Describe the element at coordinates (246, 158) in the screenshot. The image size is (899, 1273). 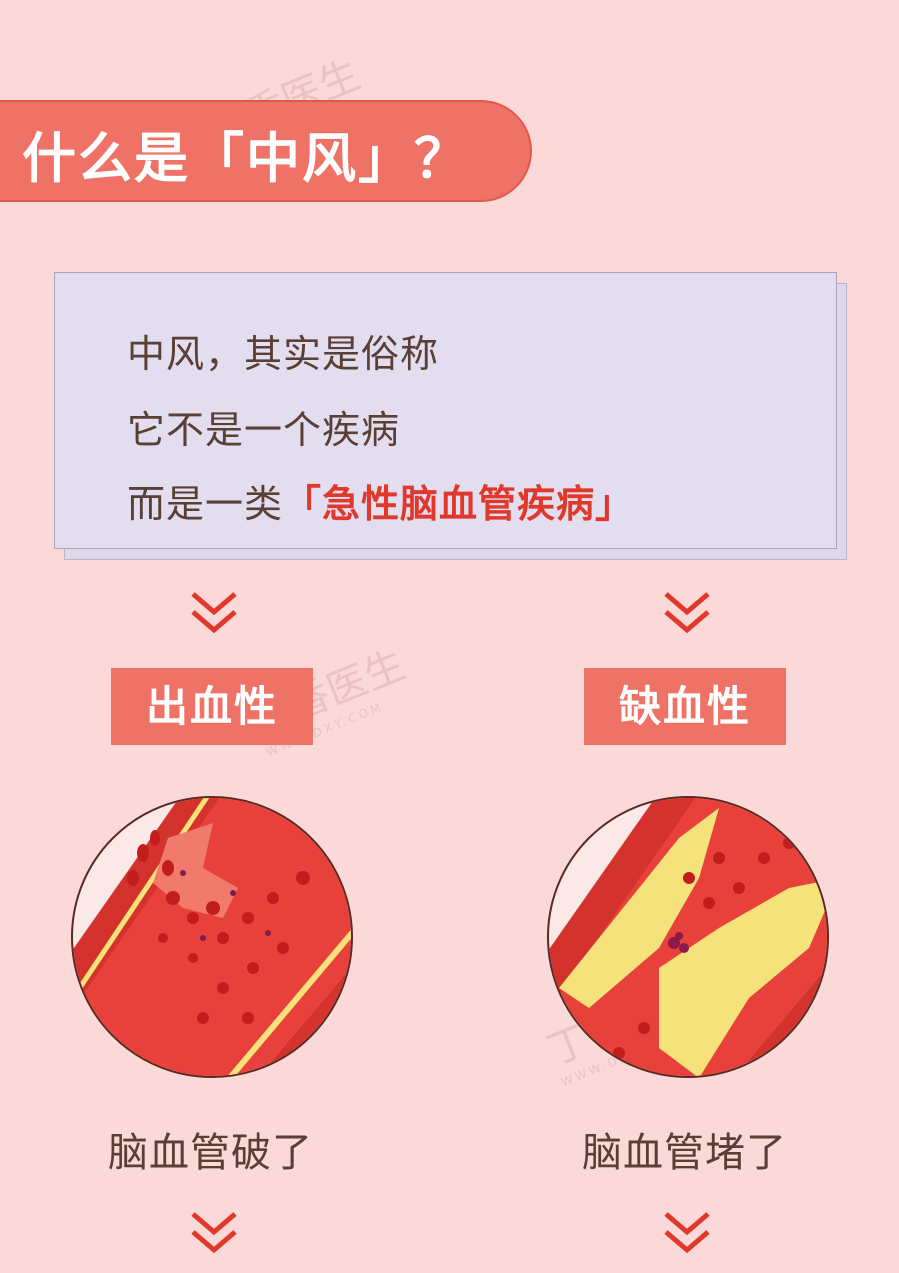
I see `page-title: 什么是「中风」？` at that location.